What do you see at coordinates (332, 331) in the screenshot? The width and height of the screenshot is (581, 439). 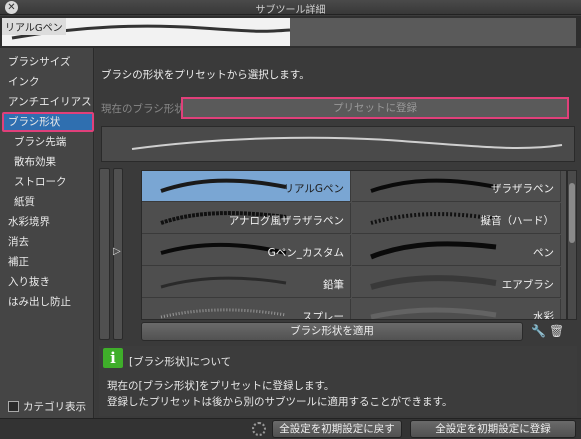 I see `apply-brush-shape-button: ブラシ形状を適用` at bounding box center [332, 331].